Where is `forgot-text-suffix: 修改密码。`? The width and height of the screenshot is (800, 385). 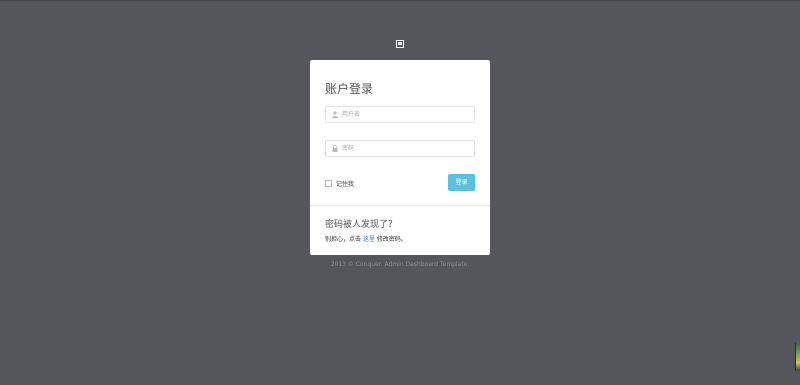
forgot-text-suffix: 修改密码。 is located at coordinates (391, 239).